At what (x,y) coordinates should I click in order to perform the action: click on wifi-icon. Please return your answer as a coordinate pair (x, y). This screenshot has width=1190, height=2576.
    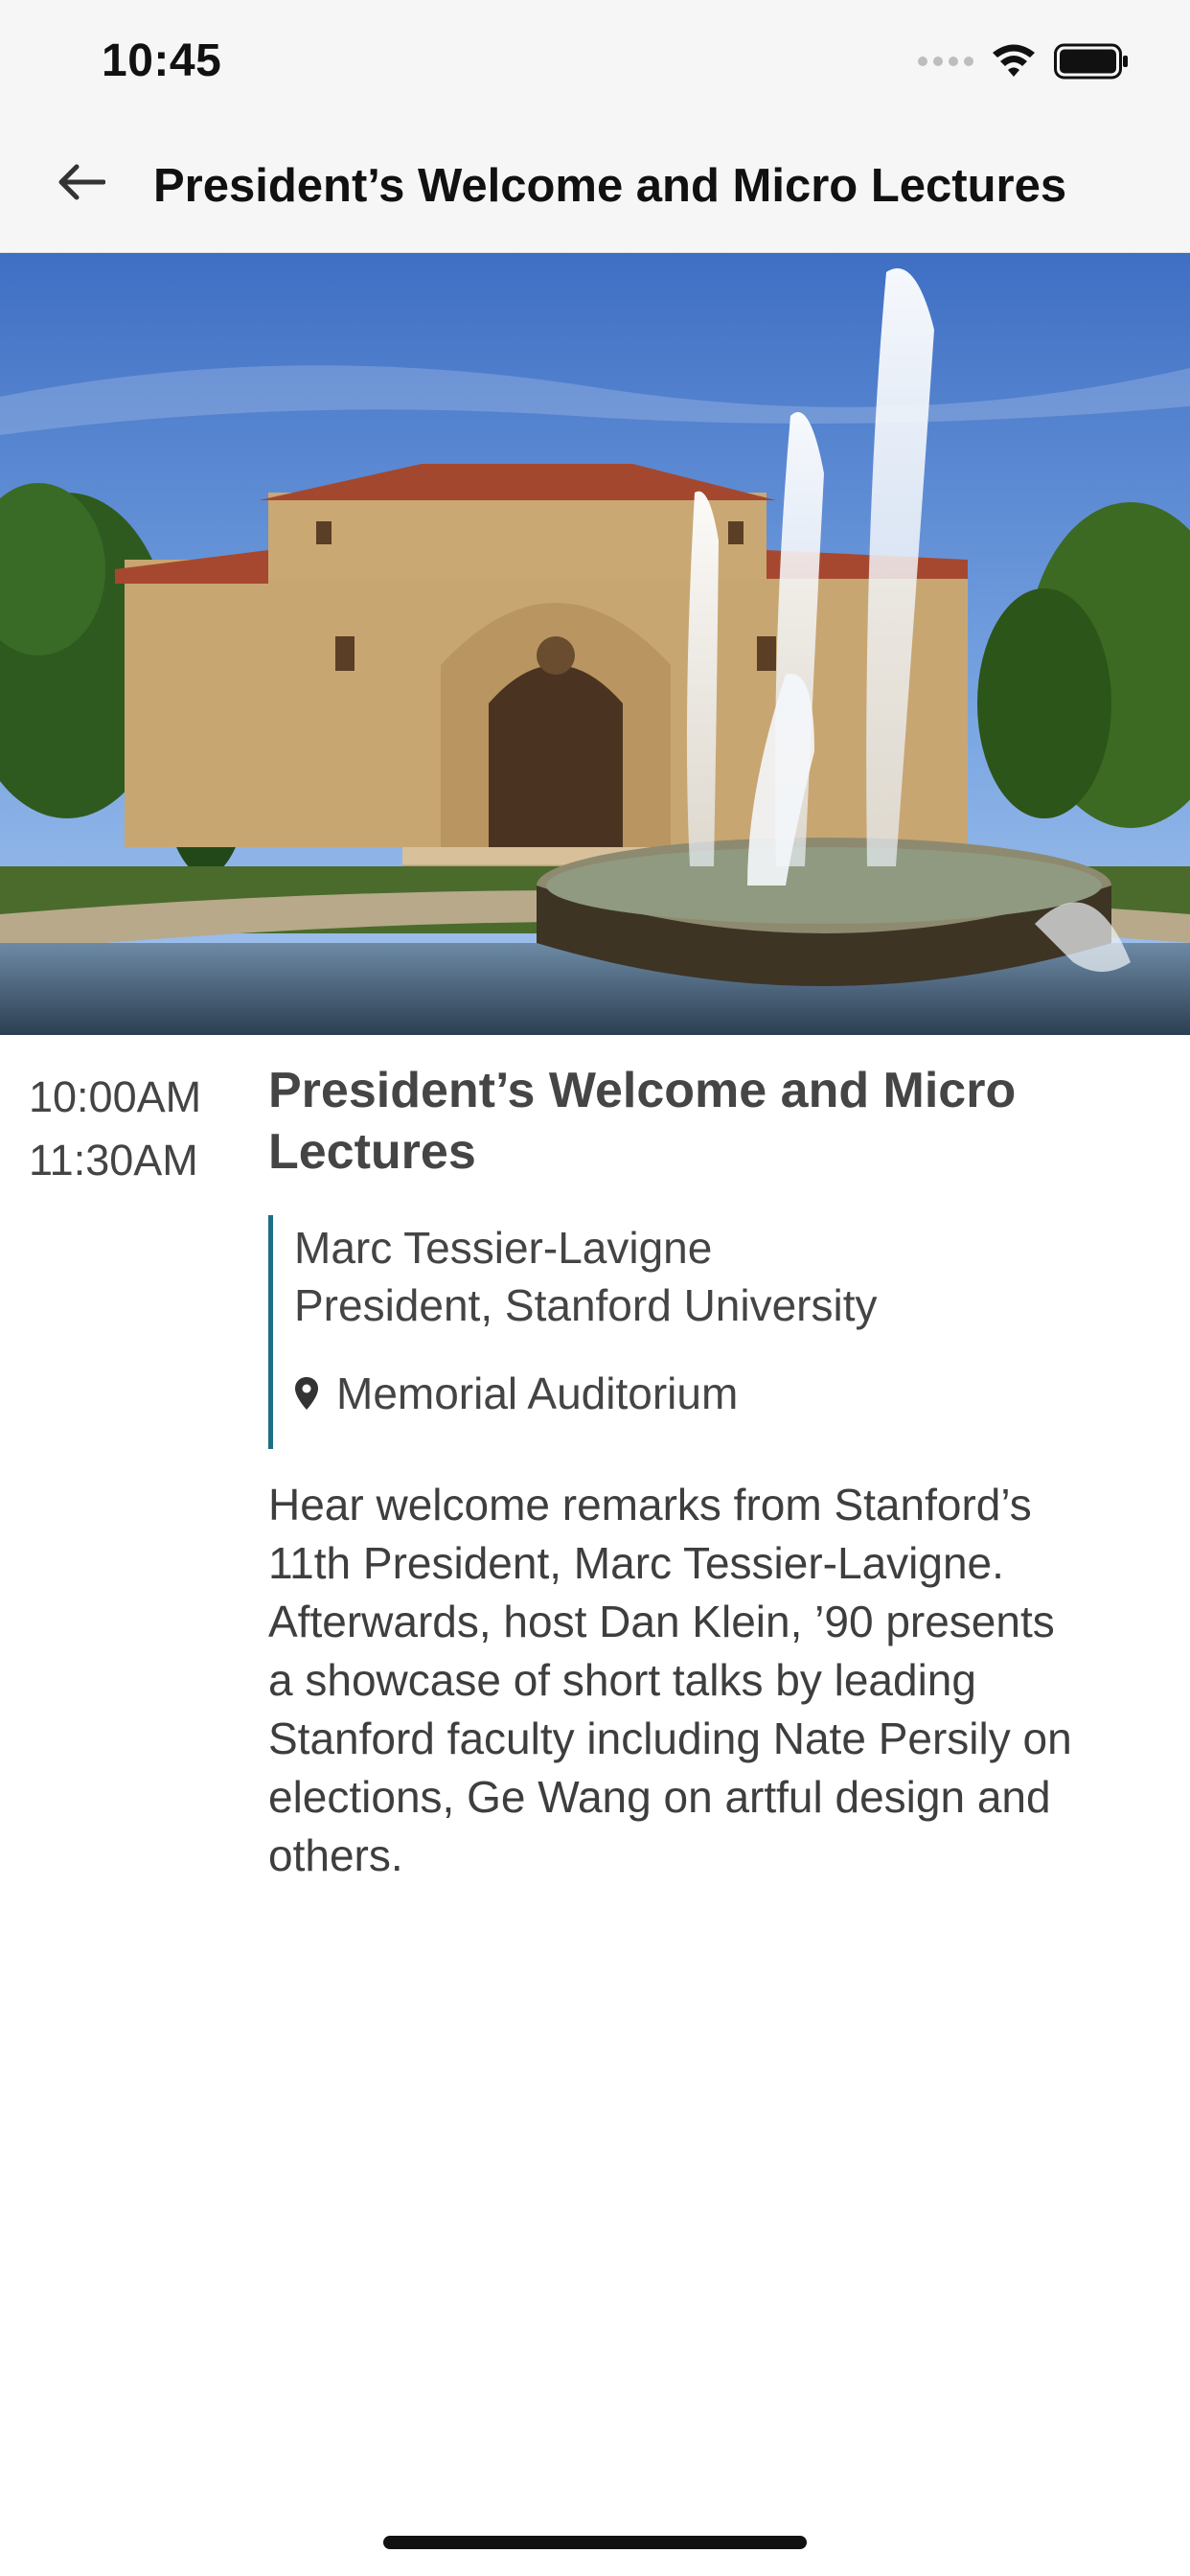
    Looking at the image, I should click on (1014, 60).